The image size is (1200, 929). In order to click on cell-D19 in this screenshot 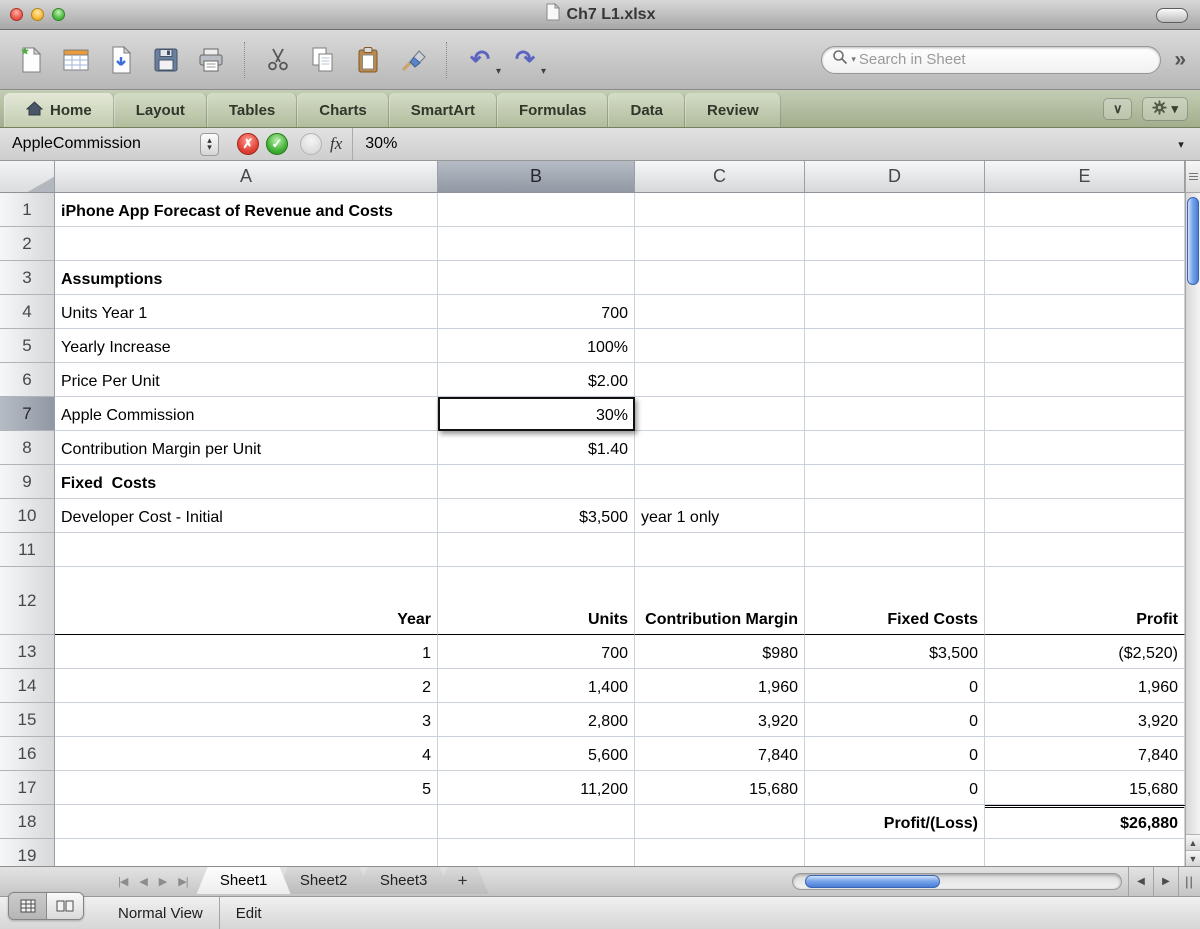, I will do `click(895, 852)`.